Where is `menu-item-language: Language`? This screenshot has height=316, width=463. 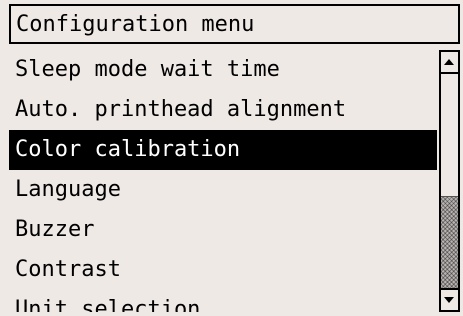
menu-item-language: Language is located at coordinates (223, 190).